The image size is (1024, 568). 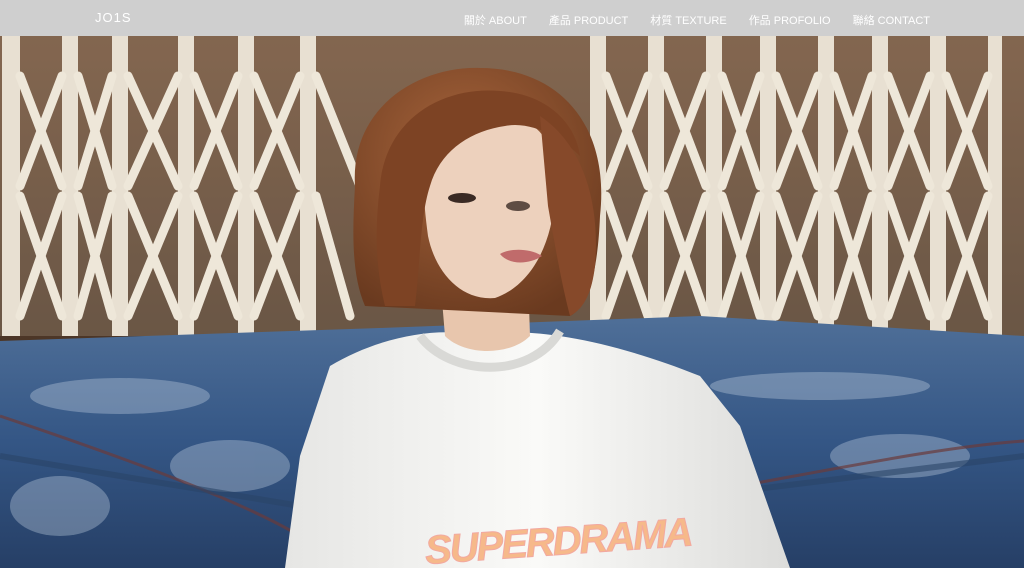 I want to click on nav-link-product: 產品 PRODUCT, so click(x=588, y=21).